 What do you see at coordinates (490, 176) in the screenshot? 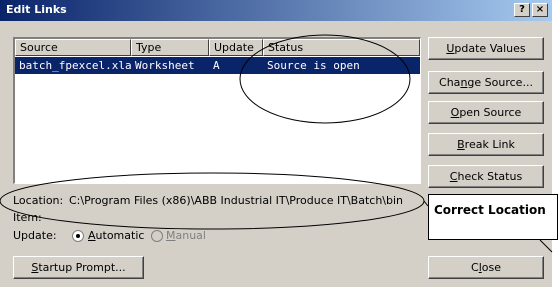
I see `check-status-label-post: heck Status` at bounding box center [490, 176].